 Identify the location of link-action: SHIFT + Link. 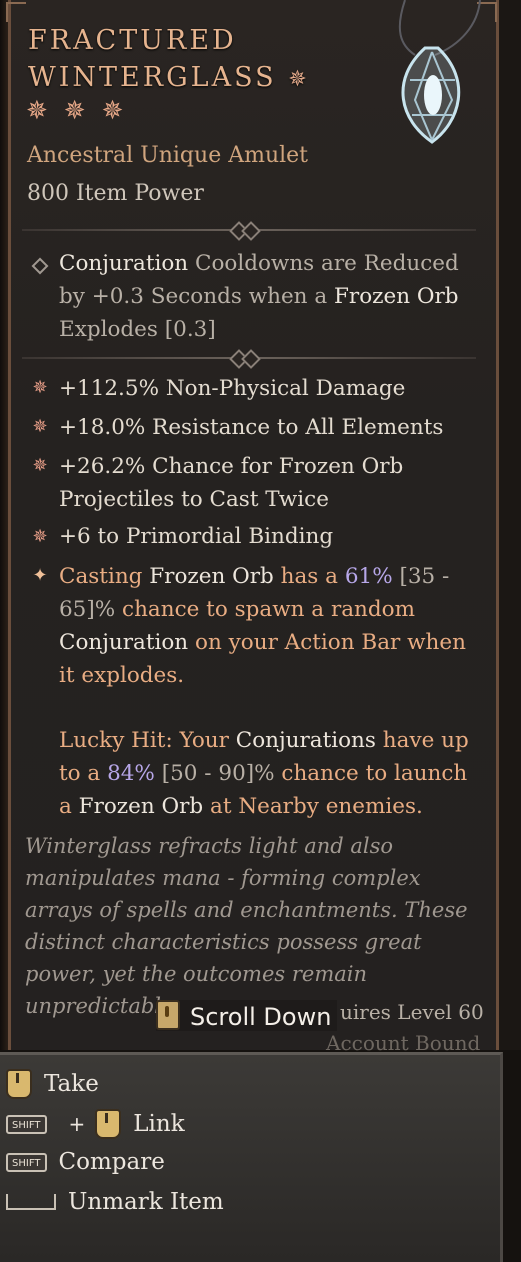
(95, 1124).